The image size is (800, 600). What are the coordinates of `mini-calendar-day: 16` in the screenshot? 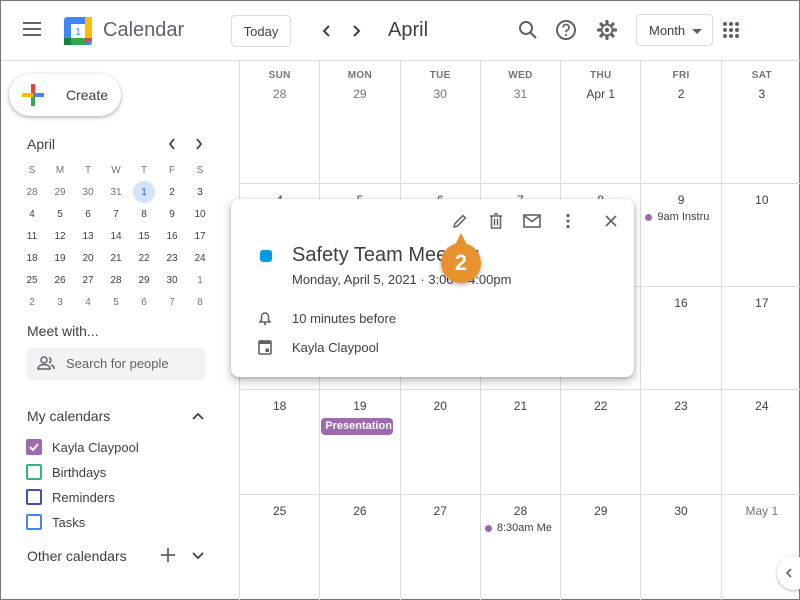 It's located at (172, 236).